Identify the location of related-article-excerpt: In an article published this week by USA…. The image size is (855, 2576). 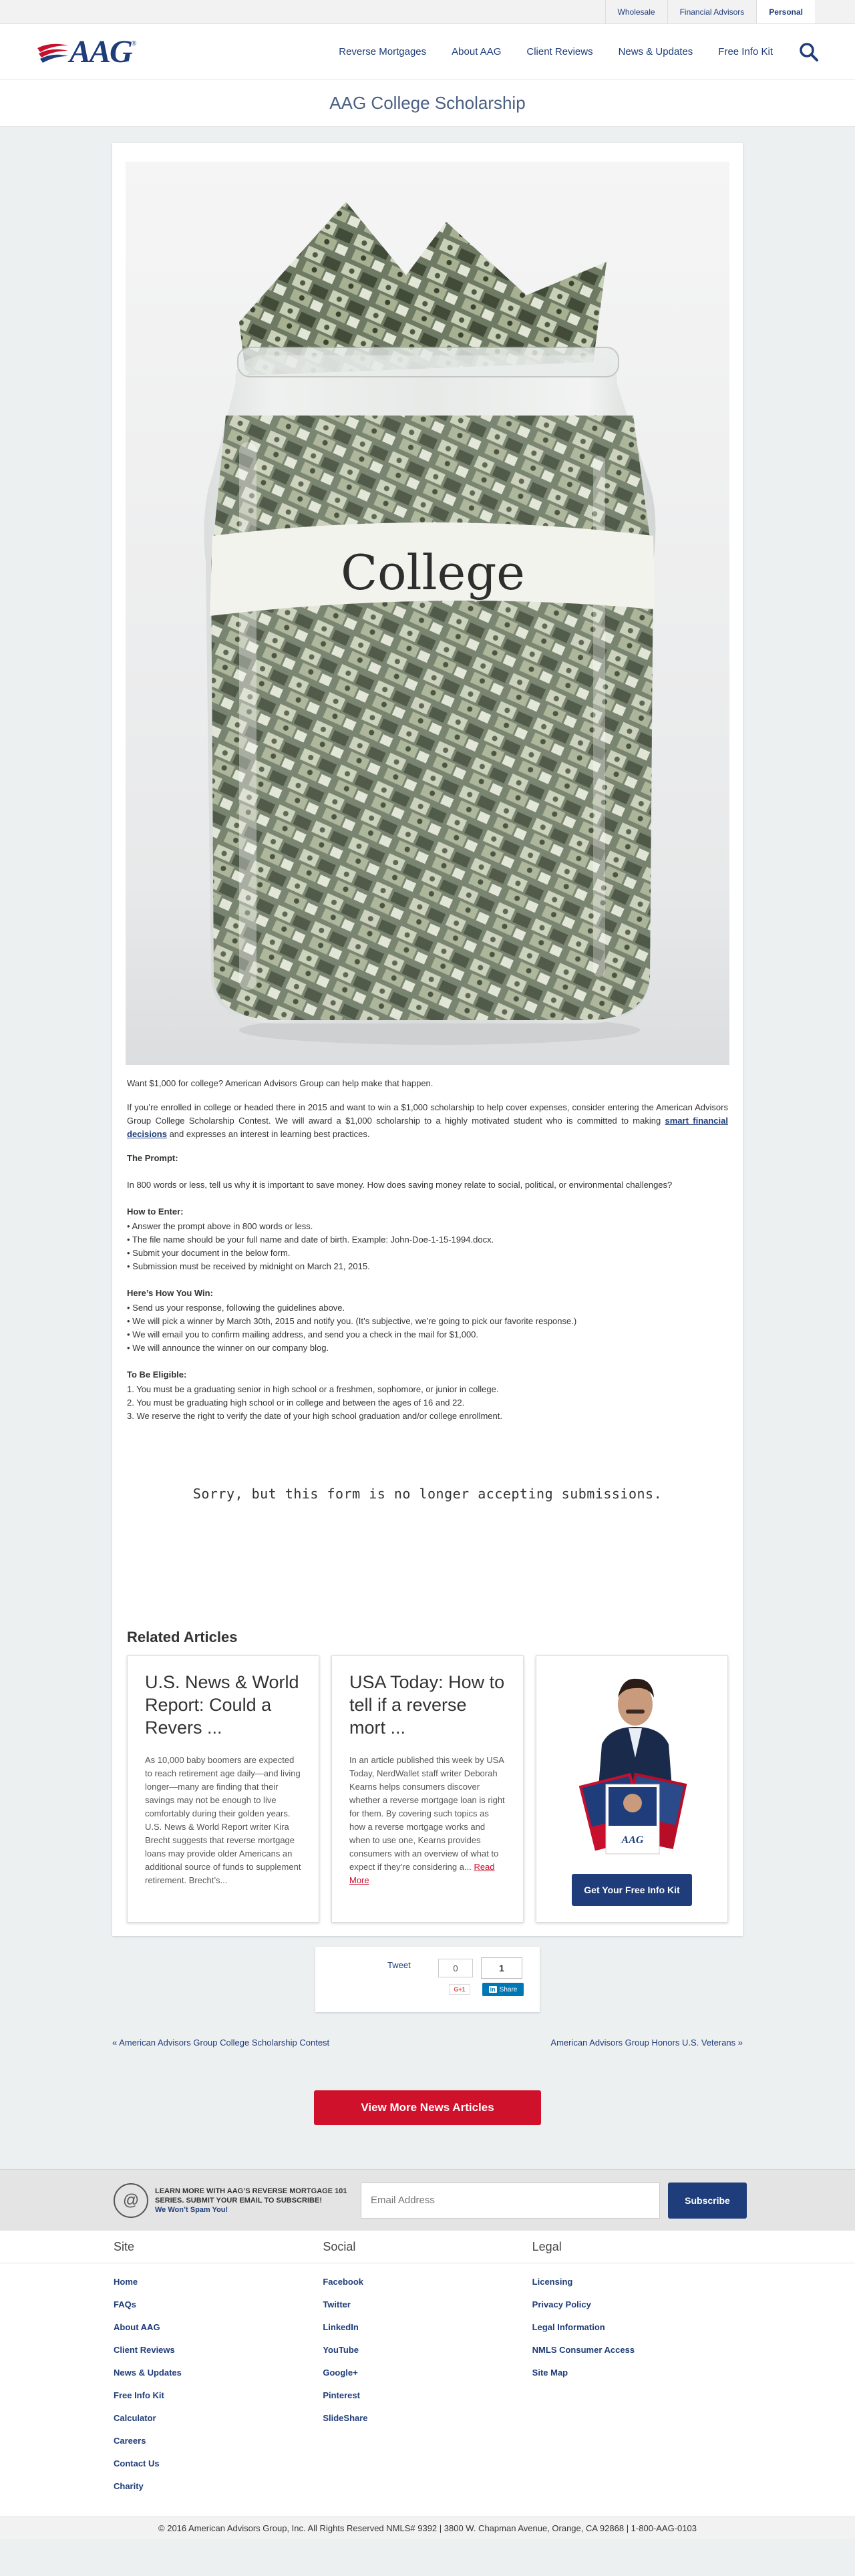
(427, 1820).